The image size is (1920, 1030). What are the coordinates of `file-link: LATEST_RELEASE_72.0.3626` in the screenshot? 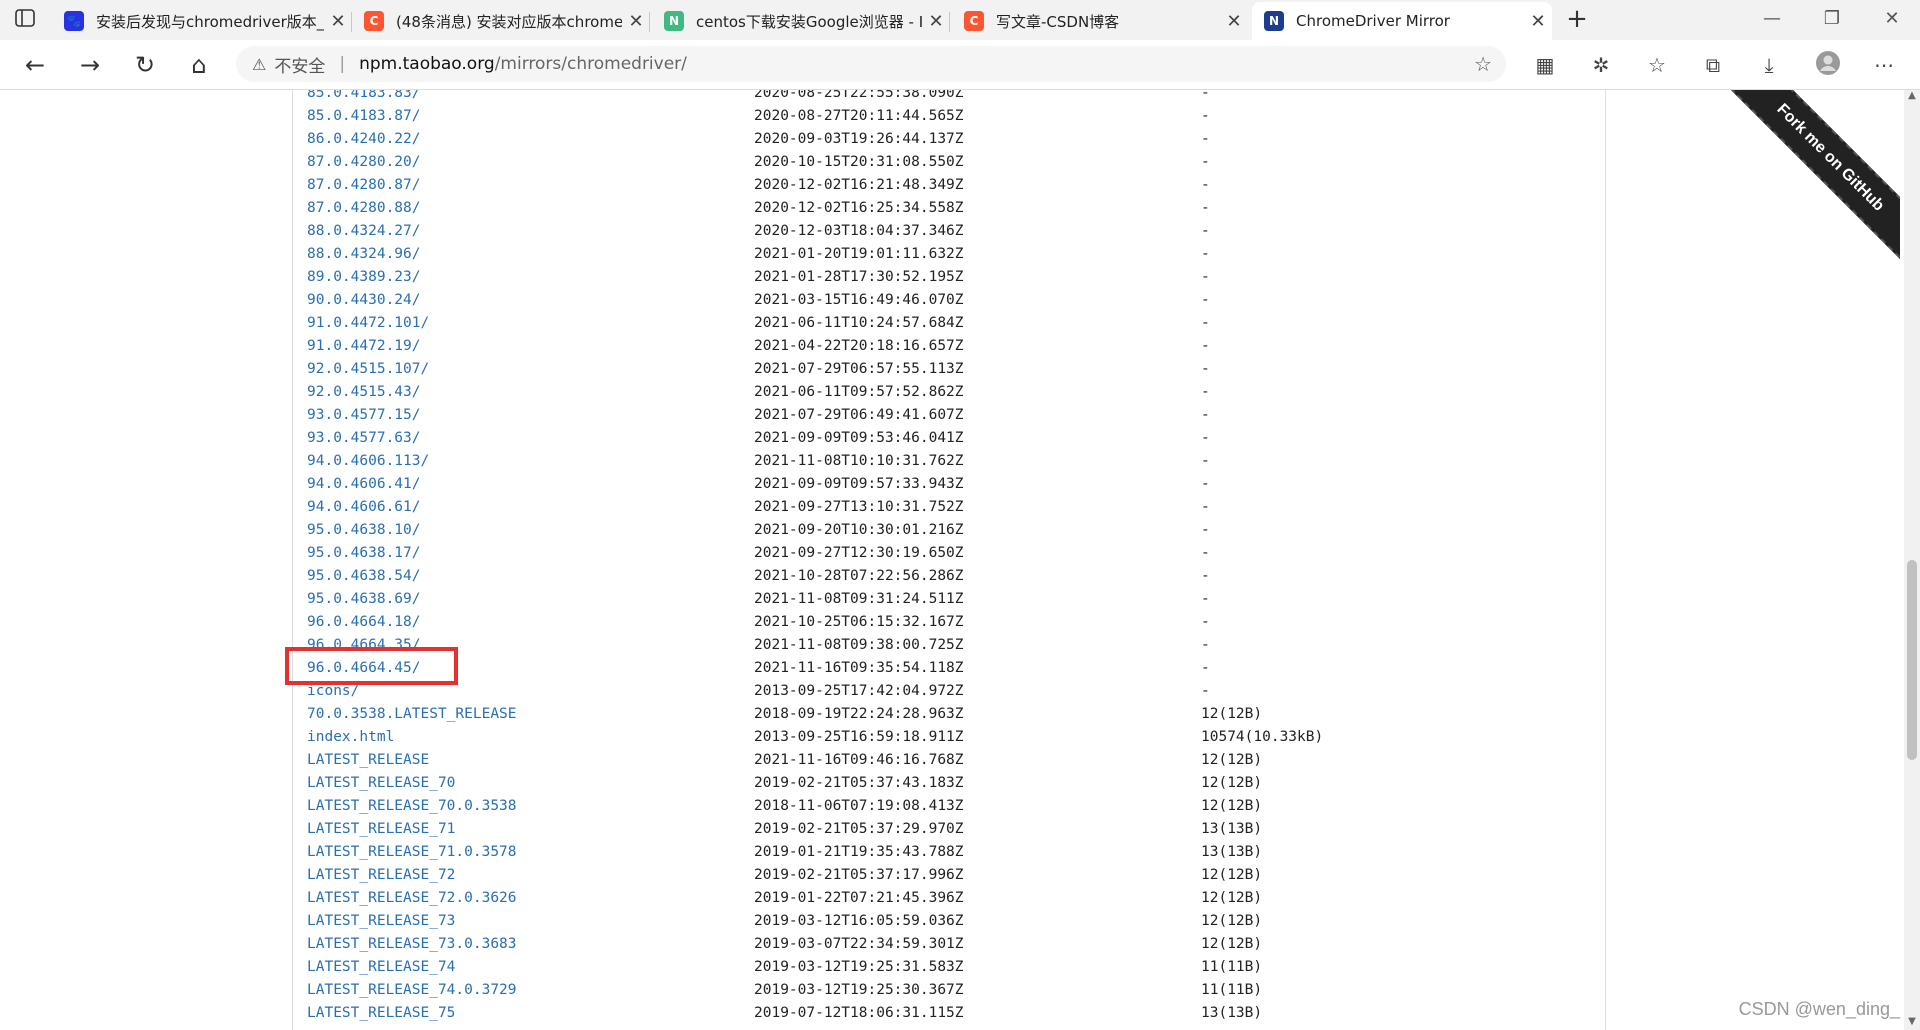 It's located at (412, 898).